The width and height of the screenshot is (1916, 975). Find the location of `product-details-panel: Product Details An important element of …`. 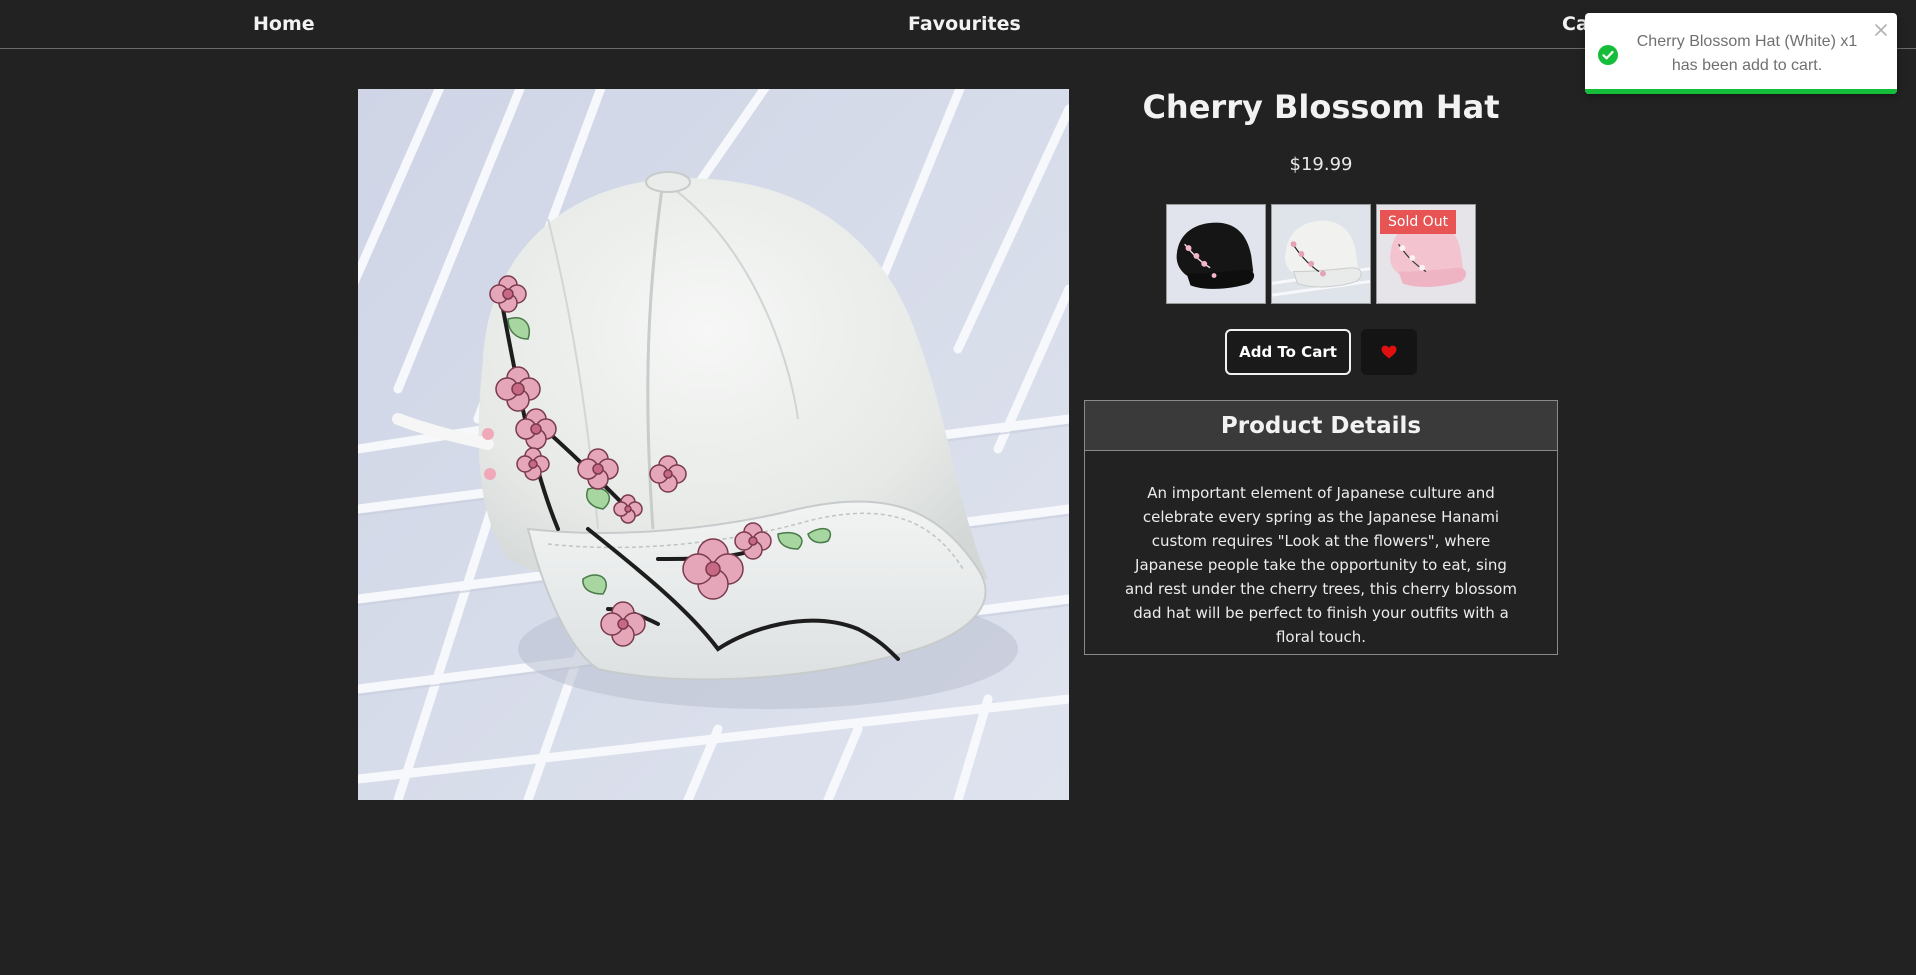

product-details-panel: Product Details An important element of … is located at coordinates (1321, 527).